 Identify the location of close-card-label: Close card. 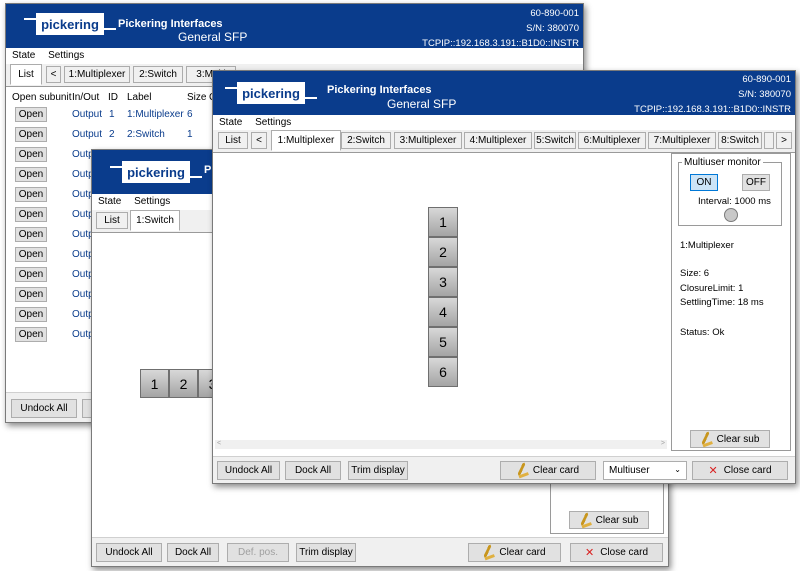
(747, 470).